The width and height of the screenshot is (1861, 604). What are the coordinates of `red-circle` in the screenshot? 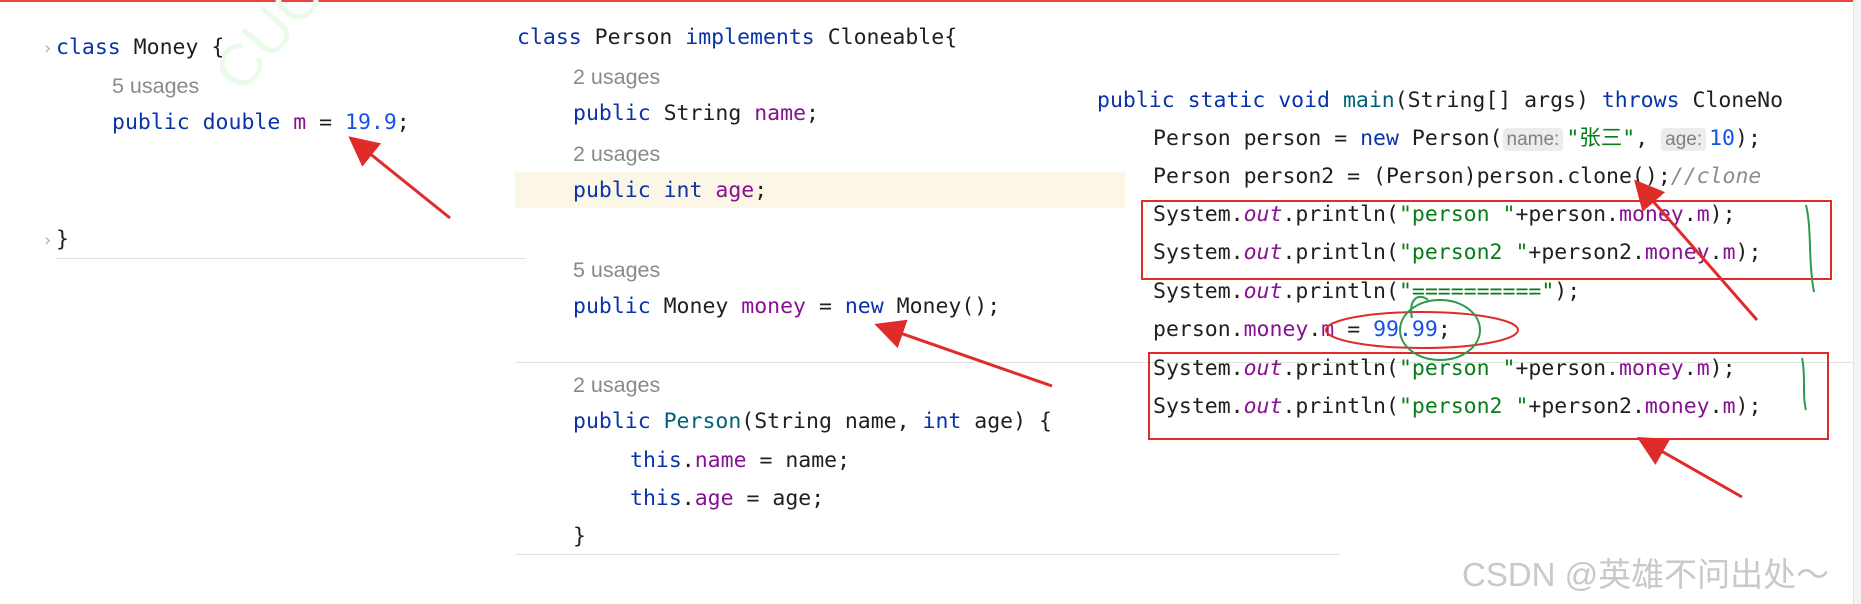 It's located at (1422, 330).